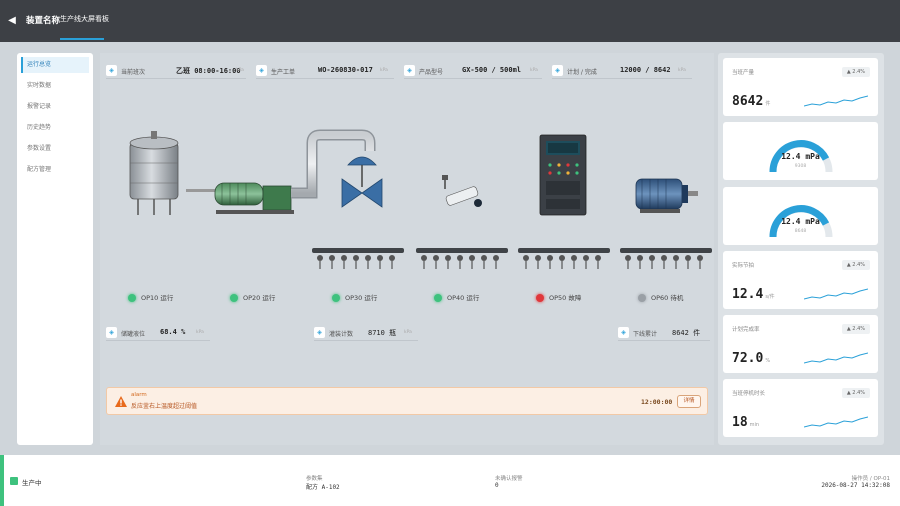  I want to click on gauge-card-2: 12.4 mPa 8648, so click(800, 216).